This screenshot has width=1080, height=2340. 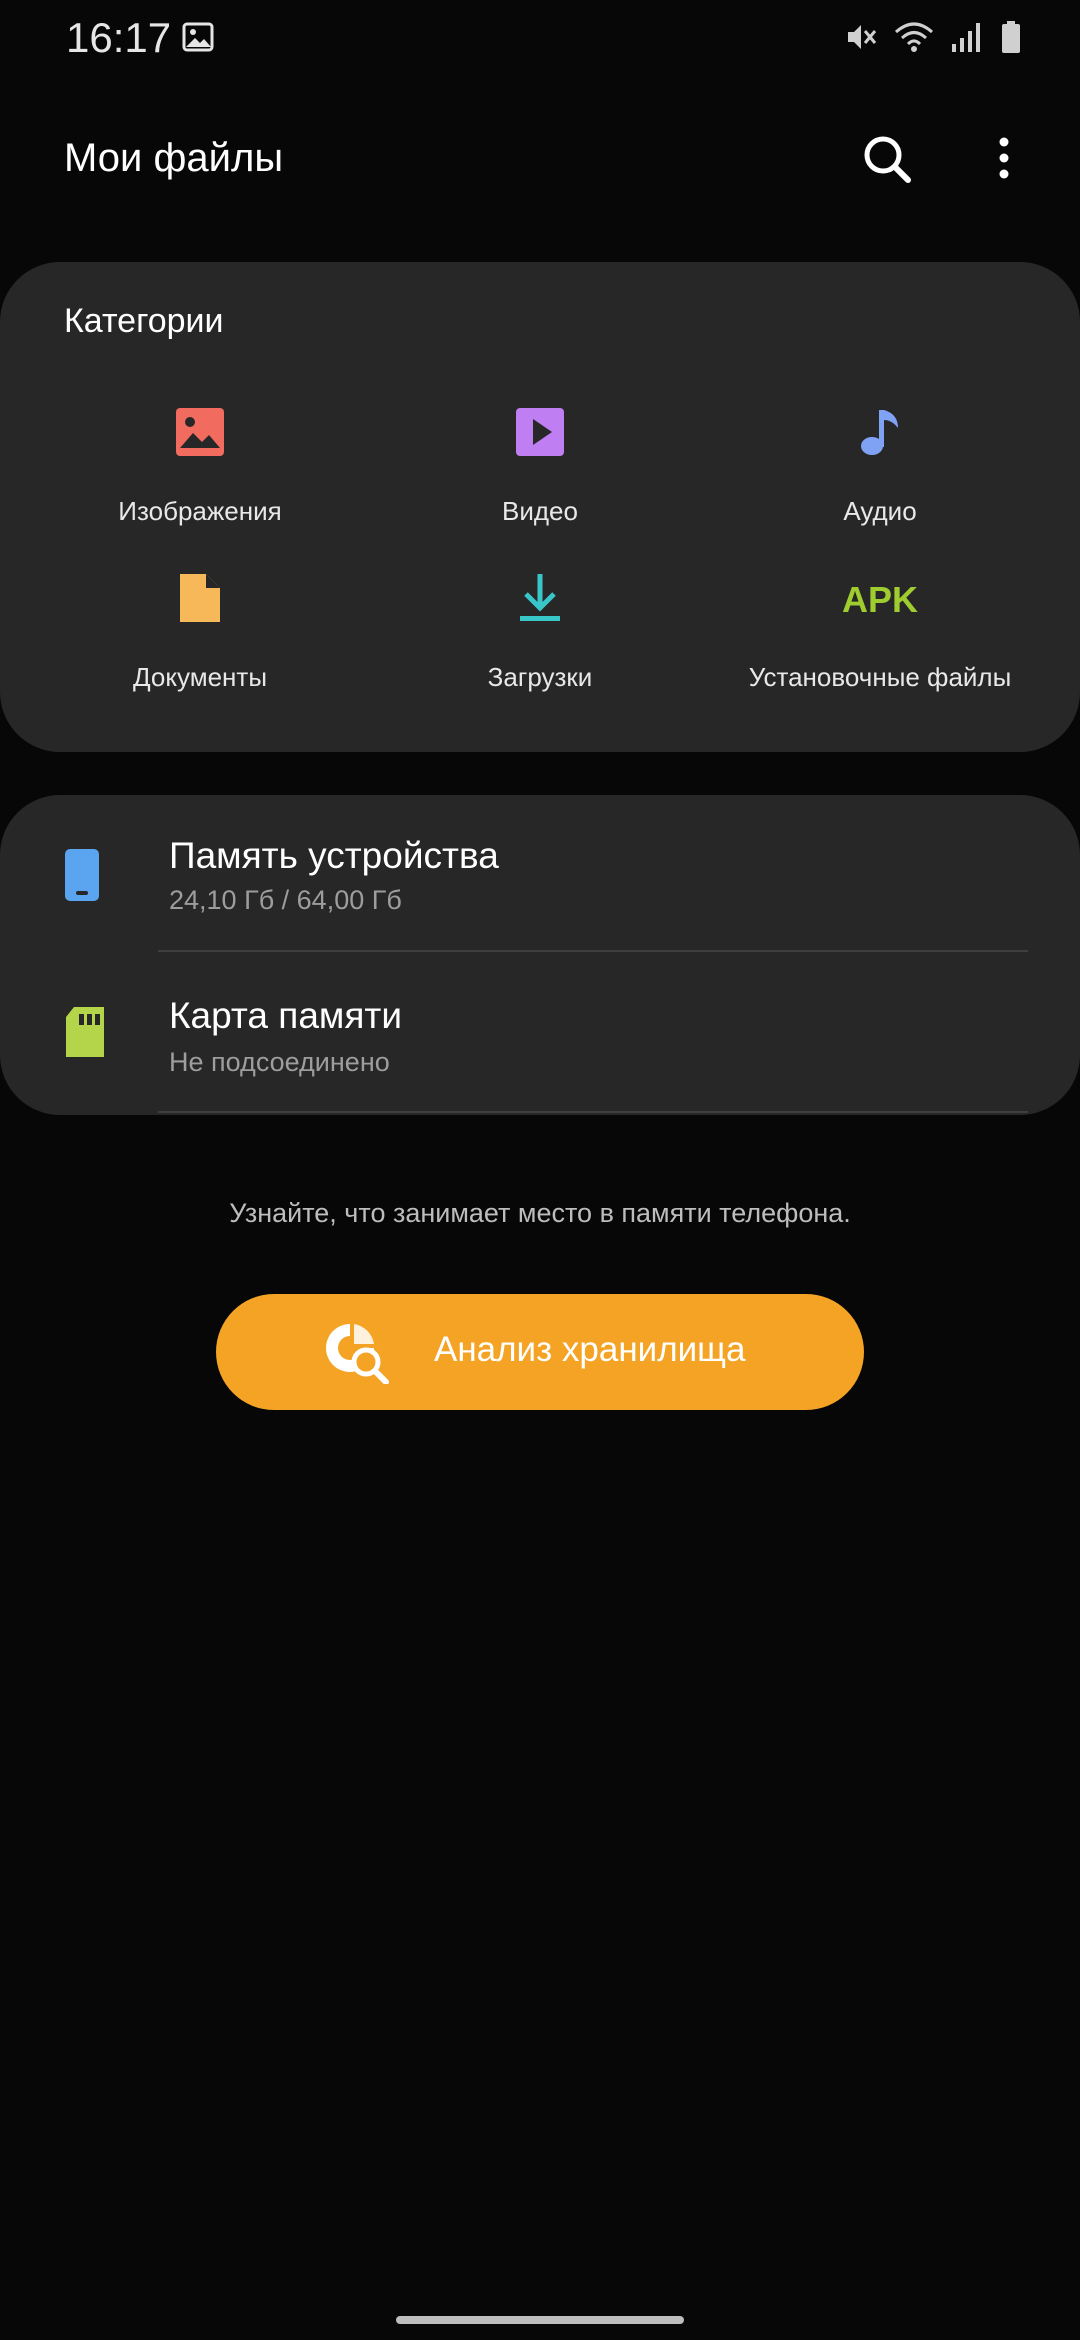 What do you see at coordinates (144, 321) in the screenshot?
I see `categories-title: Категории` at bounding box center [144, 321].